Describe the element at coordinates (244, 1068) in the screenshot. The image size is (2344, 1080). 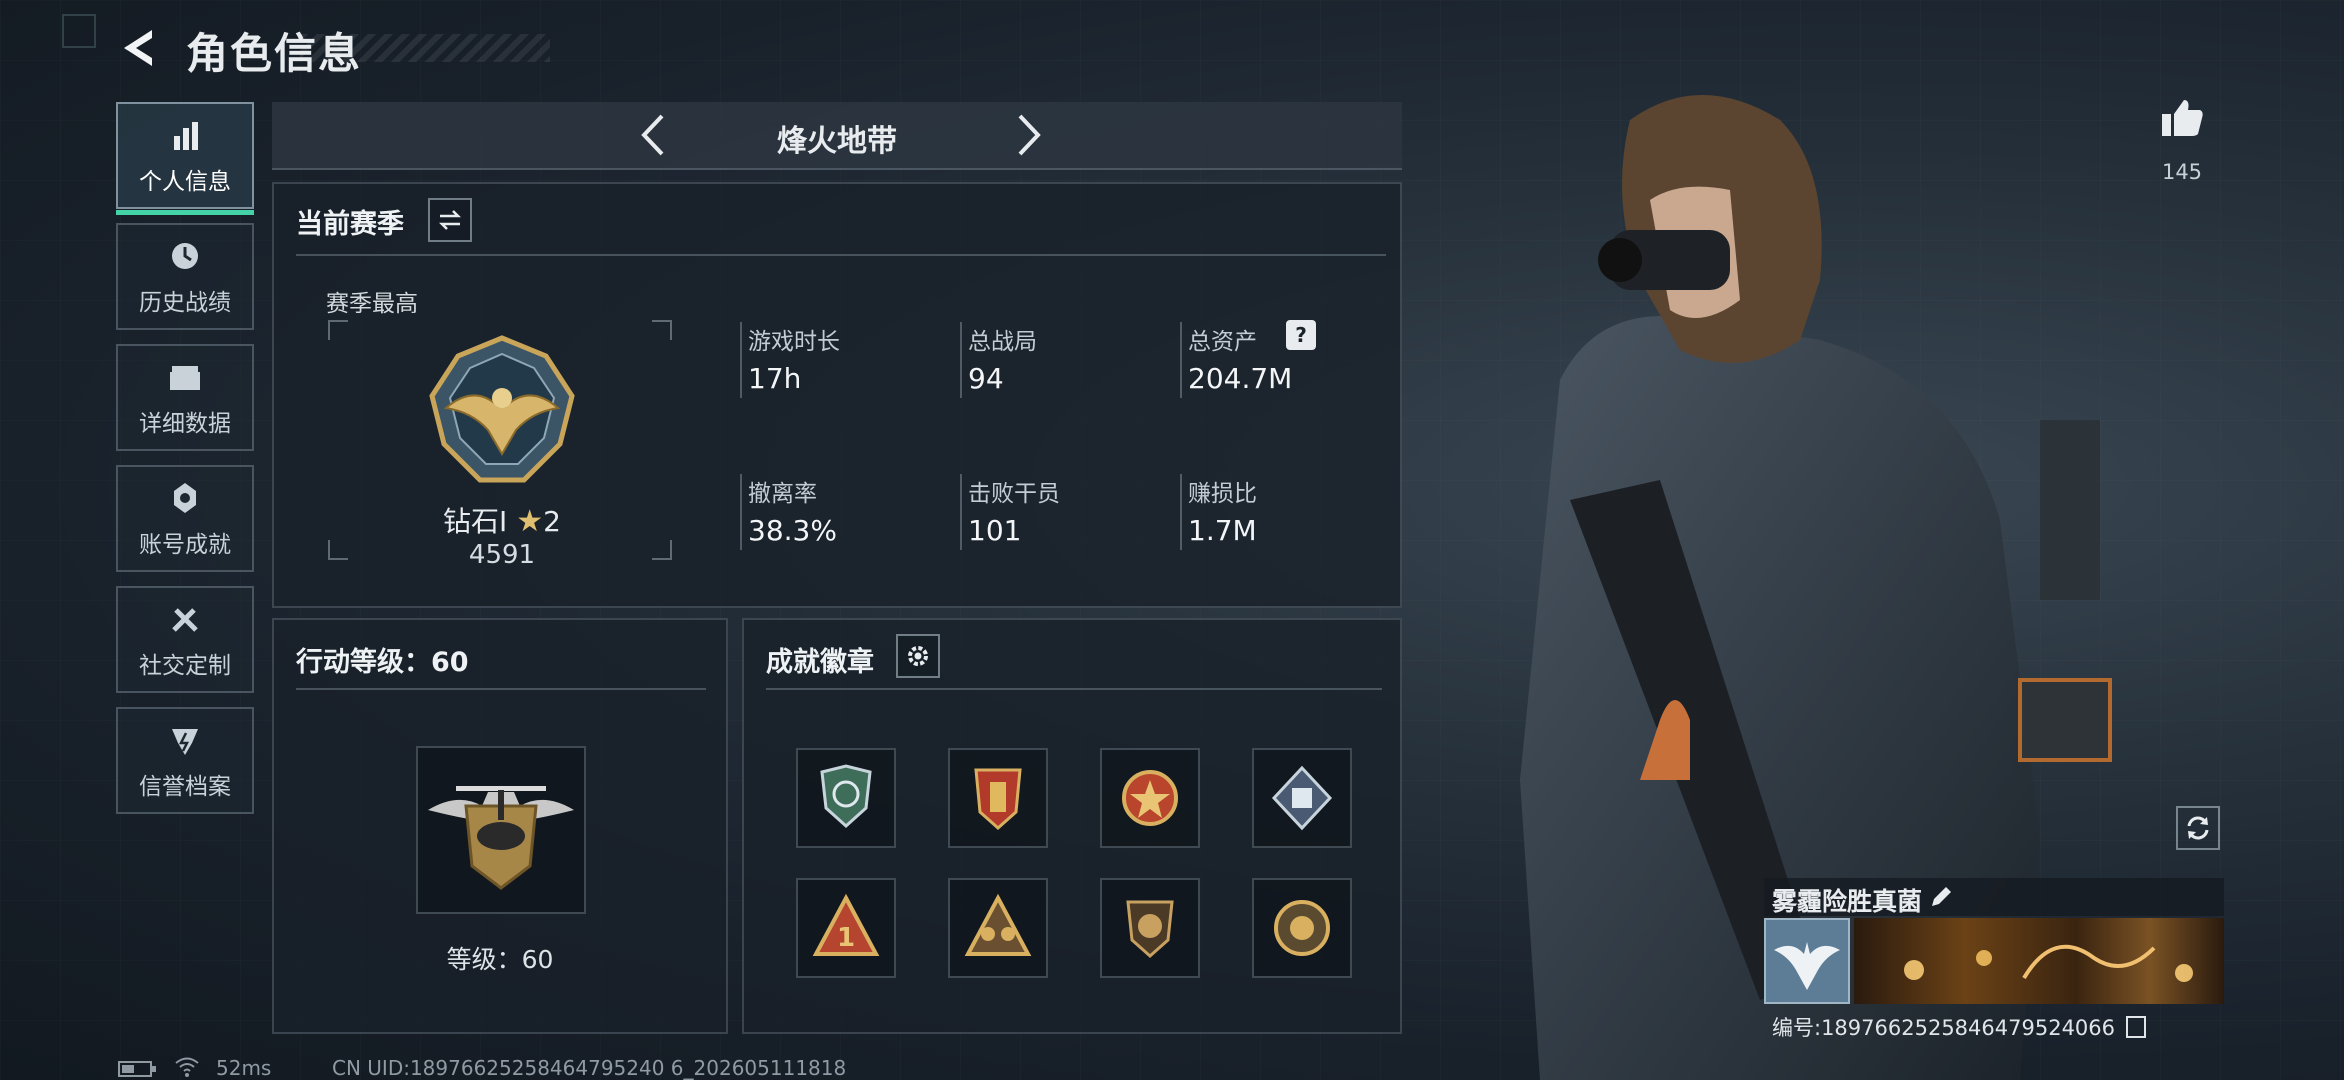
I see `ping: 52ms` at that location.